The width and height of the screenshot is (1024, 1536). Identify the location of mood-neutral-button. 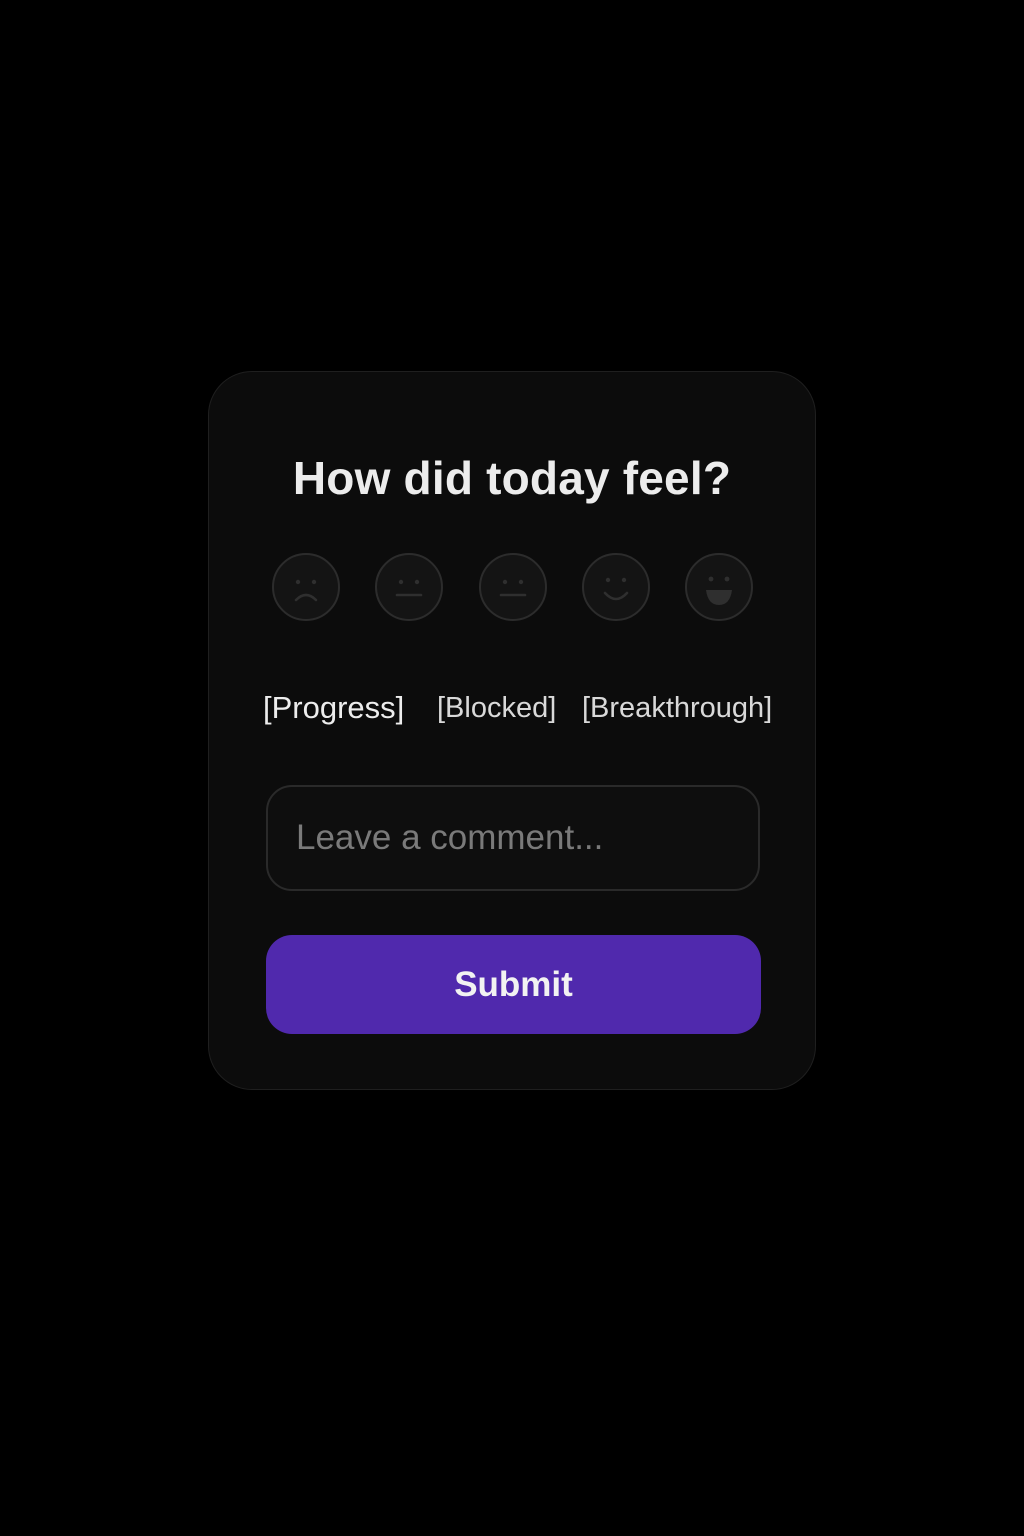
(513, 587).